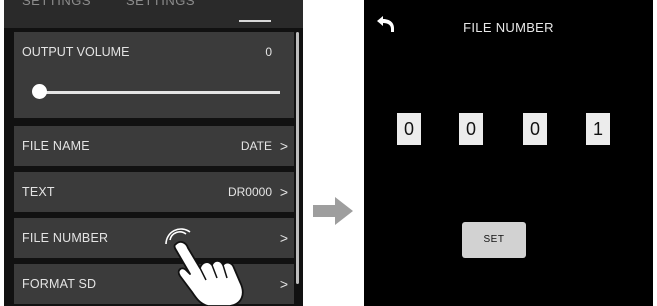  Describe the element at coordinates (76, 52) in the screenshot. I see `output-volume-label: OUTPUT VOLUME` at that location.